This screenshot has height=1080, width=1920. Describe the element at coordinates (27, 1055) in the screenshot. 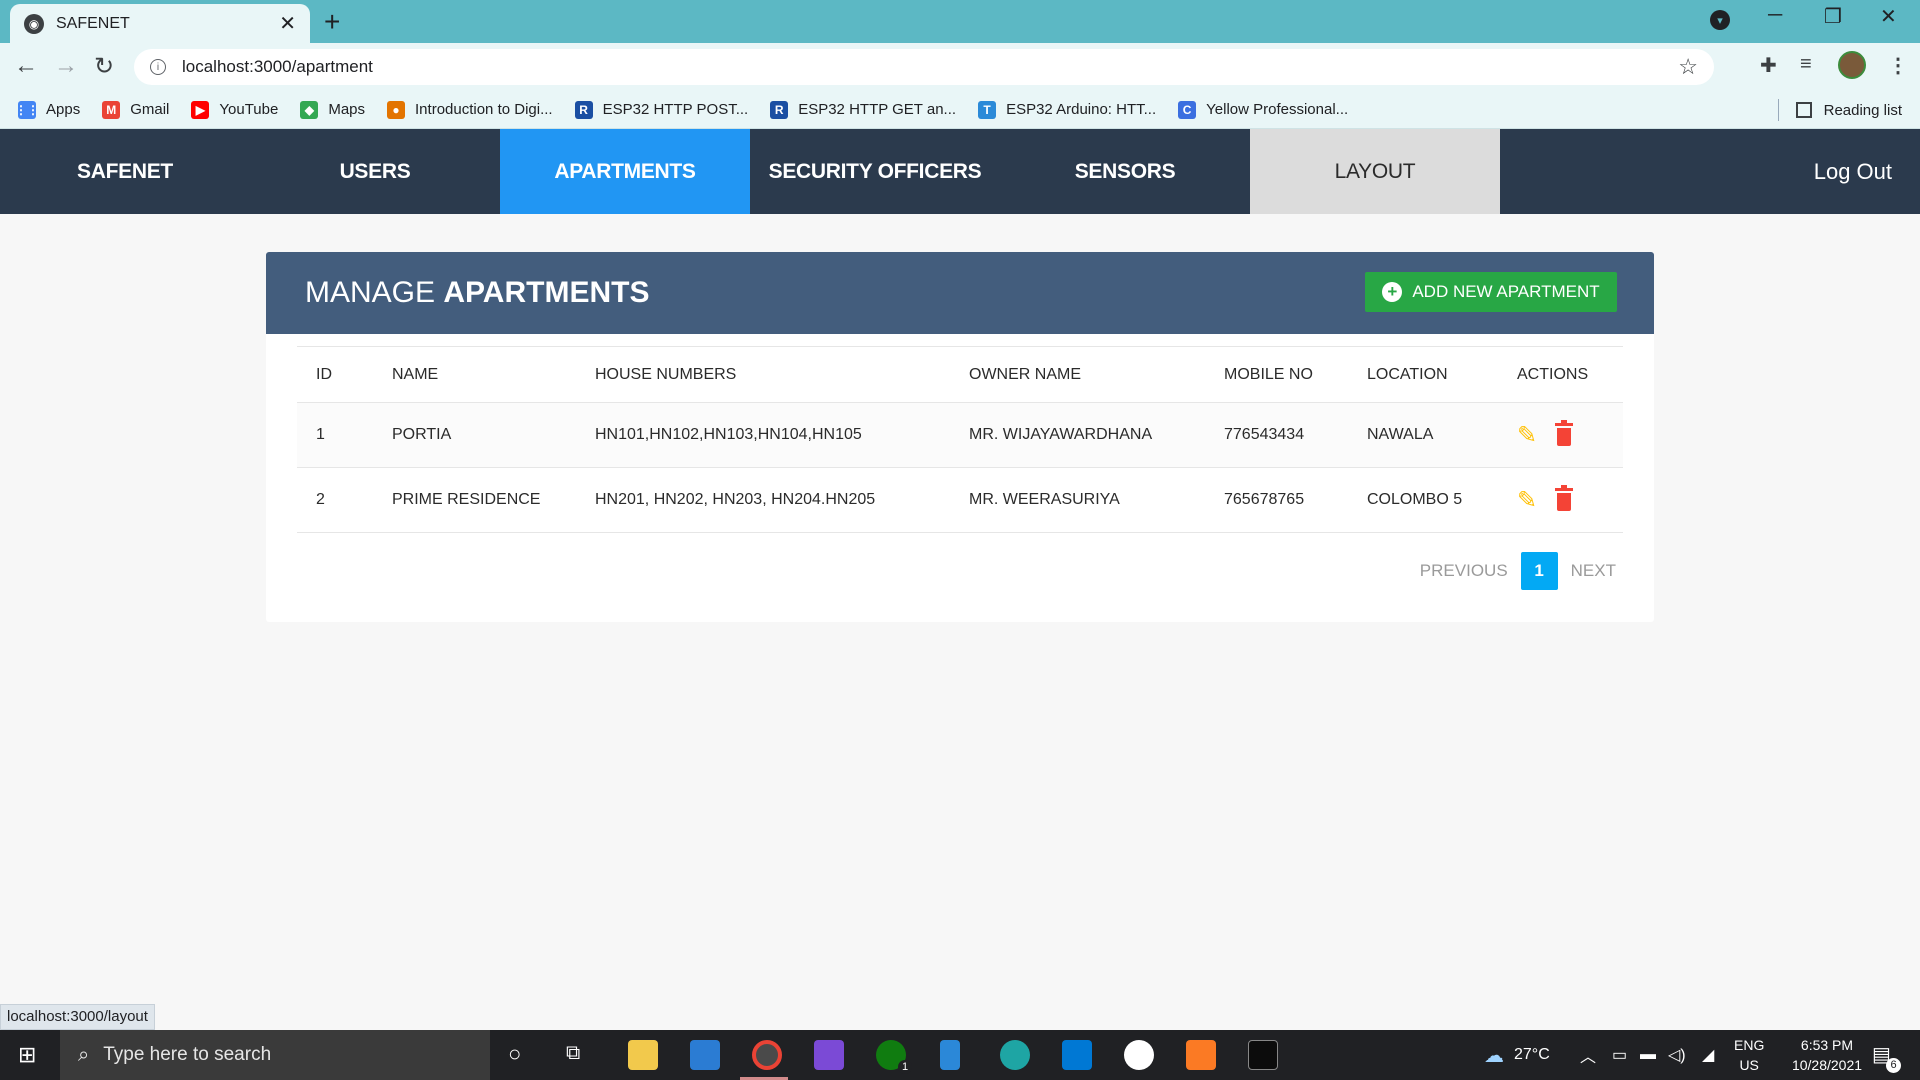

I see `windows-start-icon: ⊞` at that location.